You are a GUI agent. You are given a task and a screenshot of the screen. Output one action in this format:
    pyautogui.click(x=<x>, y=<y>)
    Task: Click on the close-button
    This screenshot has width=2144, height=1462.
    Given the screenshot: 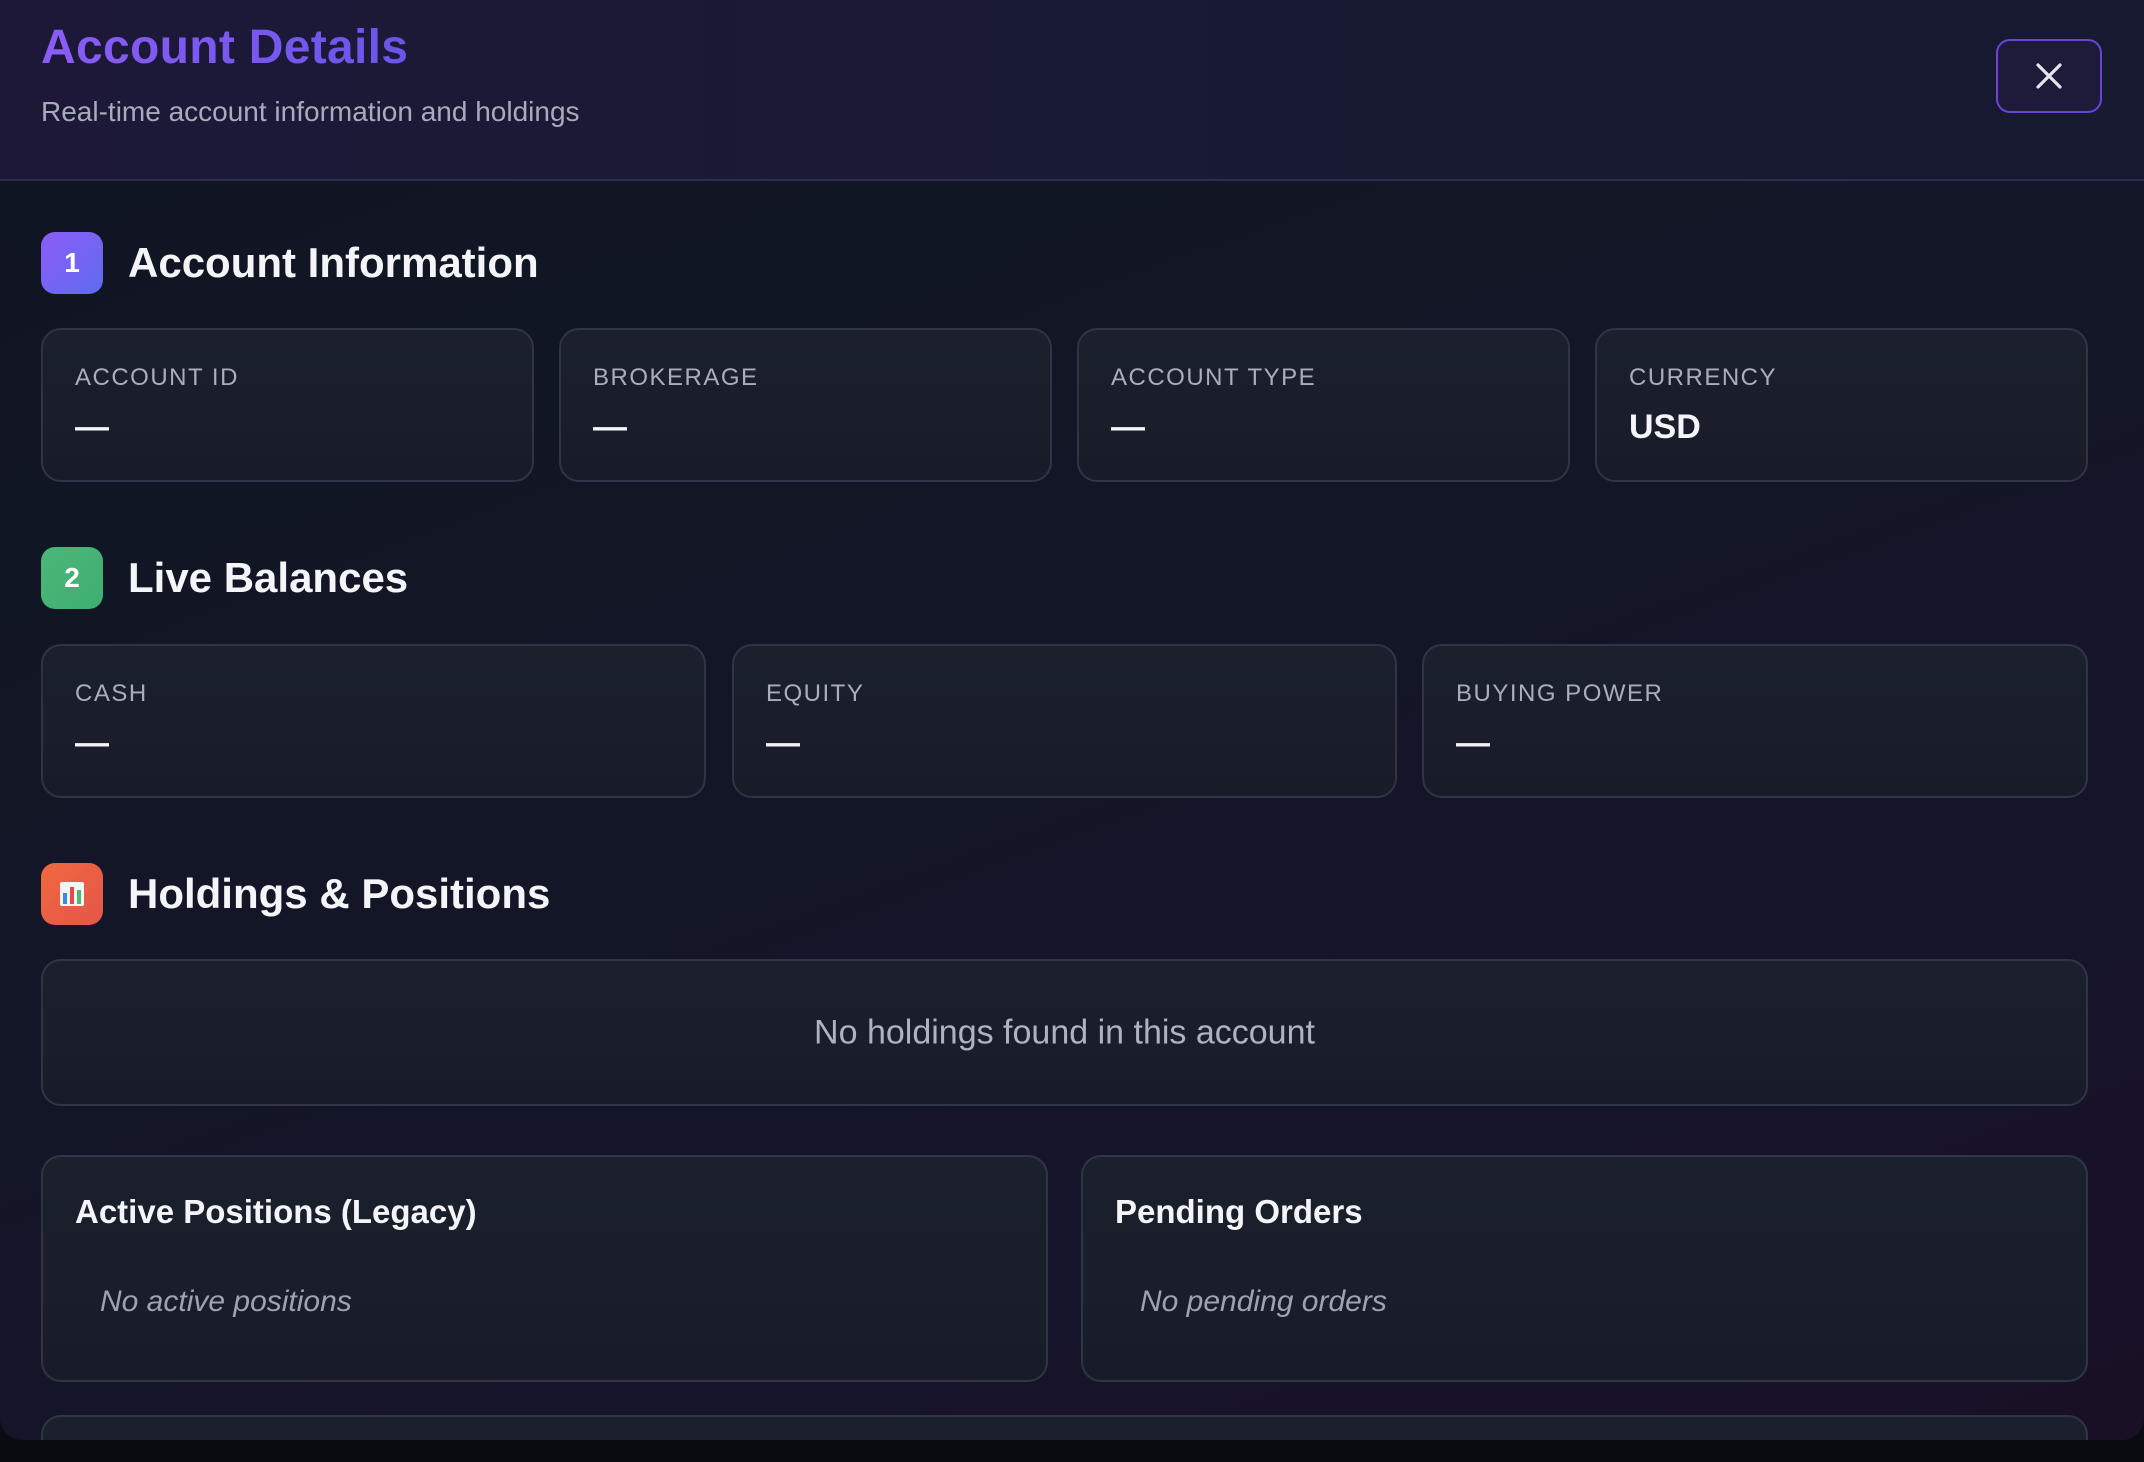 What is the action you would take?
    pyautogui.click(x=2049, y=76)
    